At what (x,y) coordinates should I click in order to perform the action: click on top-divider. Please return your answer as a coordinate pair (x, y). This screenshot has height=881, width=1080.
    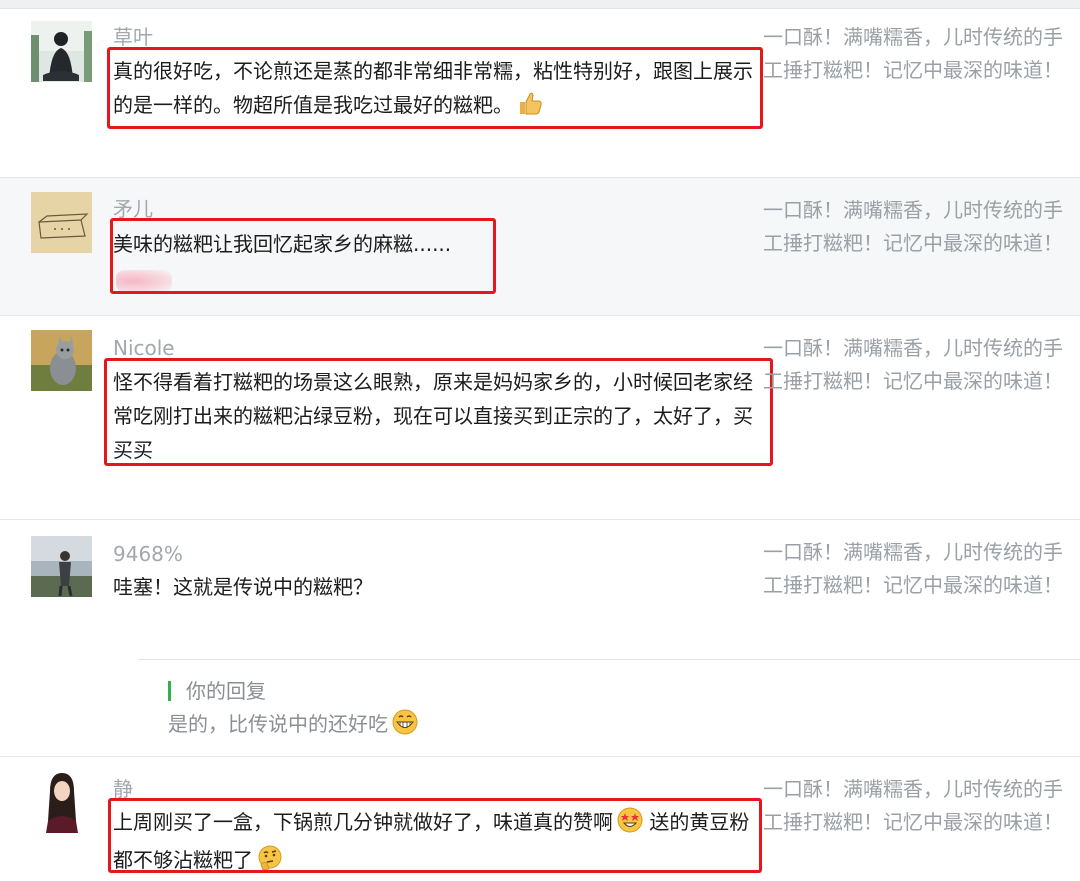
    Looking at the image, I should click on (540, 4).